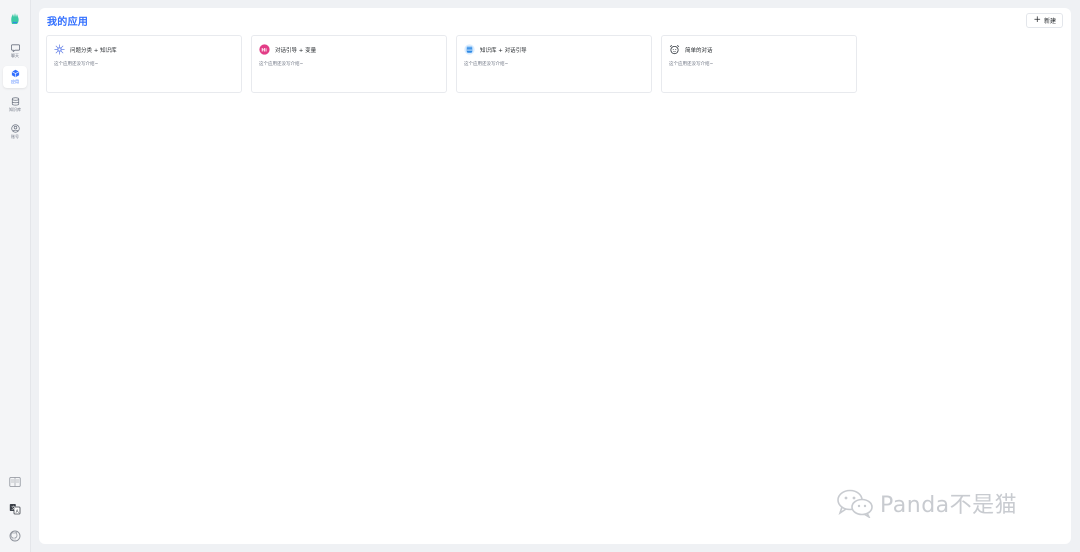  I want to click on watermark-text: Panda不是猫, so click(949, 505).